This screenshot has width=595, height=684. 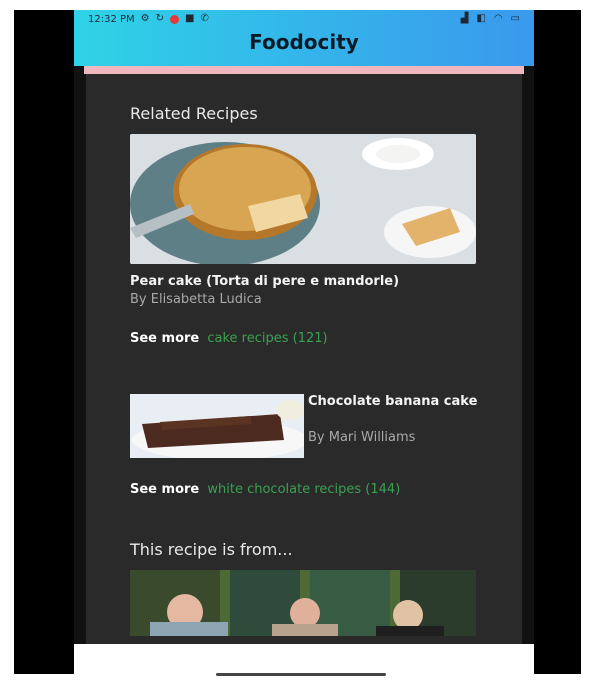 I want to click on bottom-nav-bar, so click(x=304, y=659).